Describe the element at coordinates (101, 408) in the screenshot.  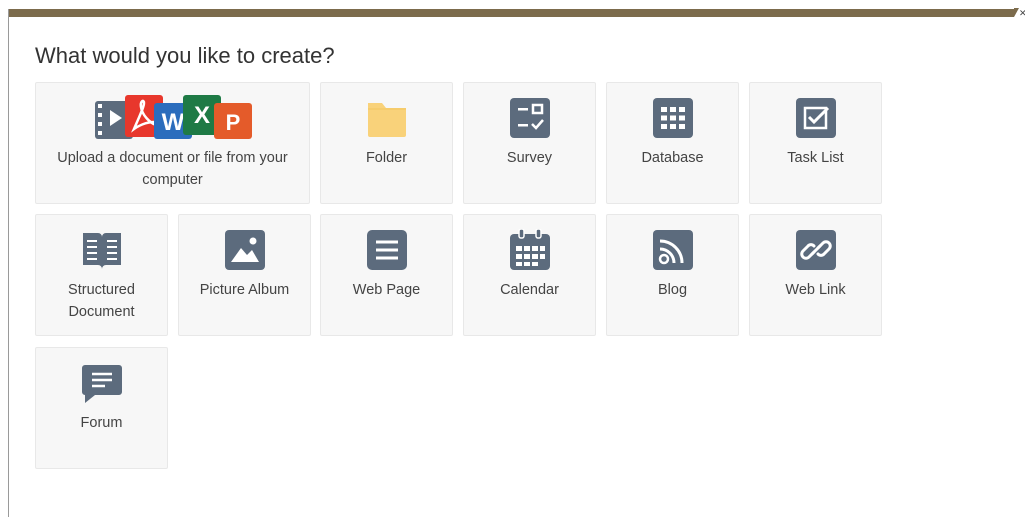
I see `tile-forum: Forum` at that location.